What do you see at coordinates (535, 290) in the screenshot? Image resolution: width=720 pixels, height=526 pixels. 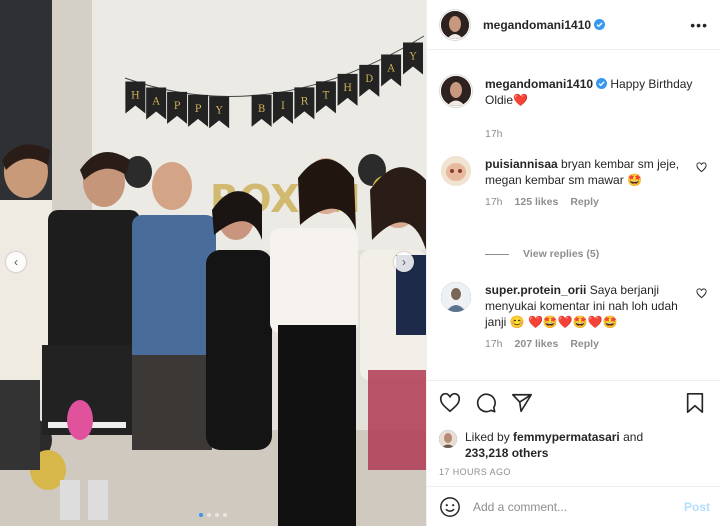 I see `comment-username: super.protein_orii` at bounding box center [535, 290].